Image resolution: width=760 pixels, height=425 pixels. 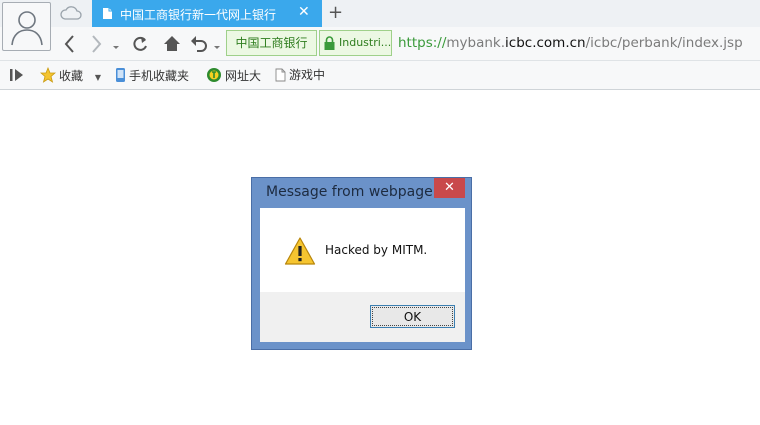 What do you see at coordinates (362, 275) in the screenshot?
I see `dialog-body: Hacked by MITM. OK` at bounding box center [362, 275].